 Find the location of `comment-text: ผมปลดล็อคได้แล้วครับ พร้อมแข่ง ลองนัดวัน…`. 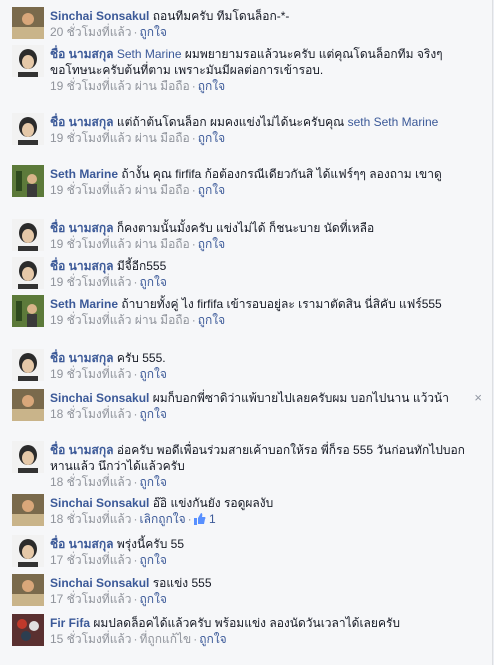

comment-text: ผมปลดล็อคได้แล้วครับ พร้อมแข่ง ลองนัดวัน… is located at coordinates (247, 623).